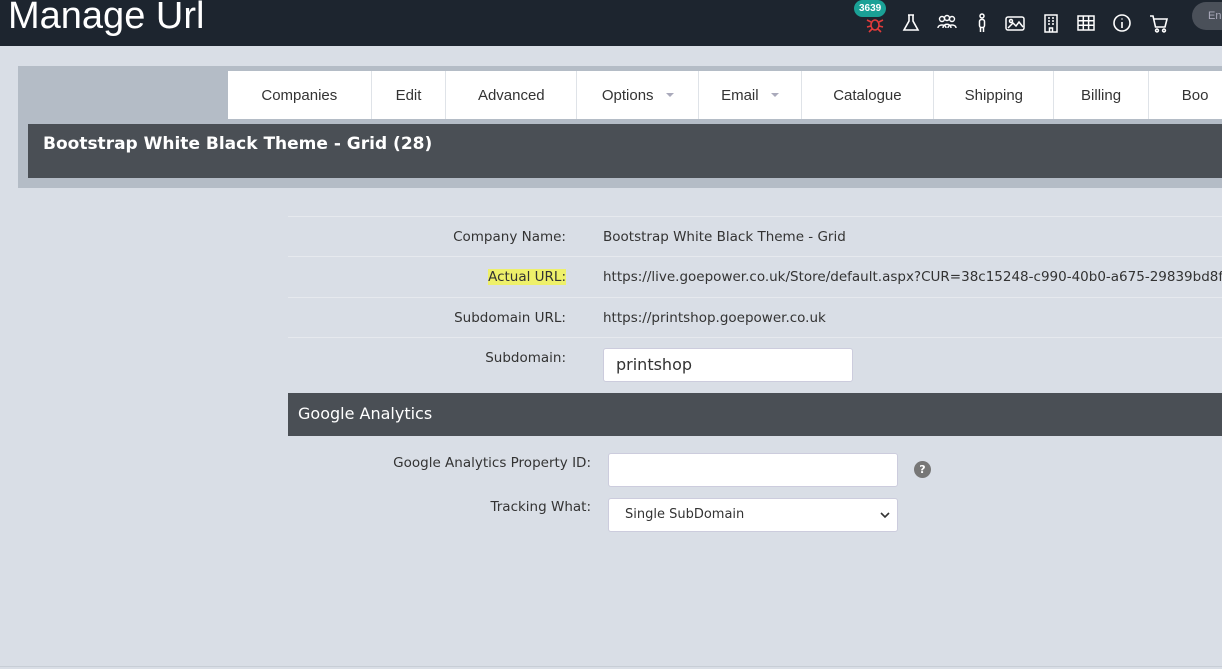  Describe the element at coordinates (1051, 23) in the screenshot. I see `building-icon` at that location.